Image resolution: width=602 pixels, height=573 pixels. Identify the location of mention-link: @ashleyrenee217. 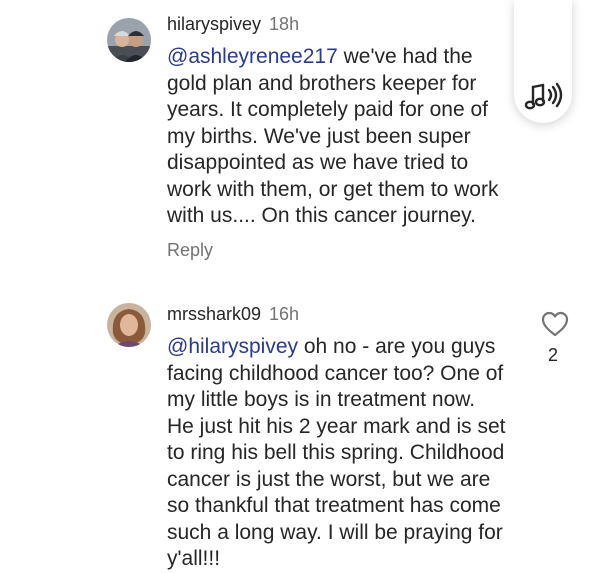
(252, 56).